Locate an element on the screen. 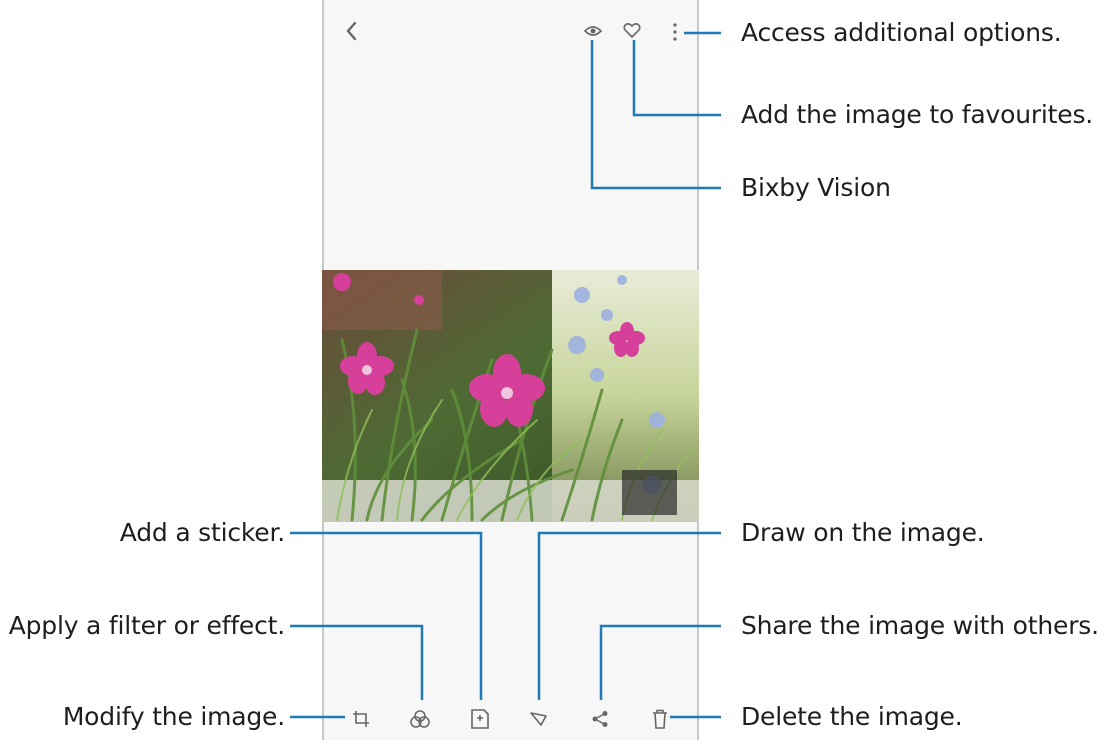  callout-delete: Delete the image. is located at coordinates (852, 716).